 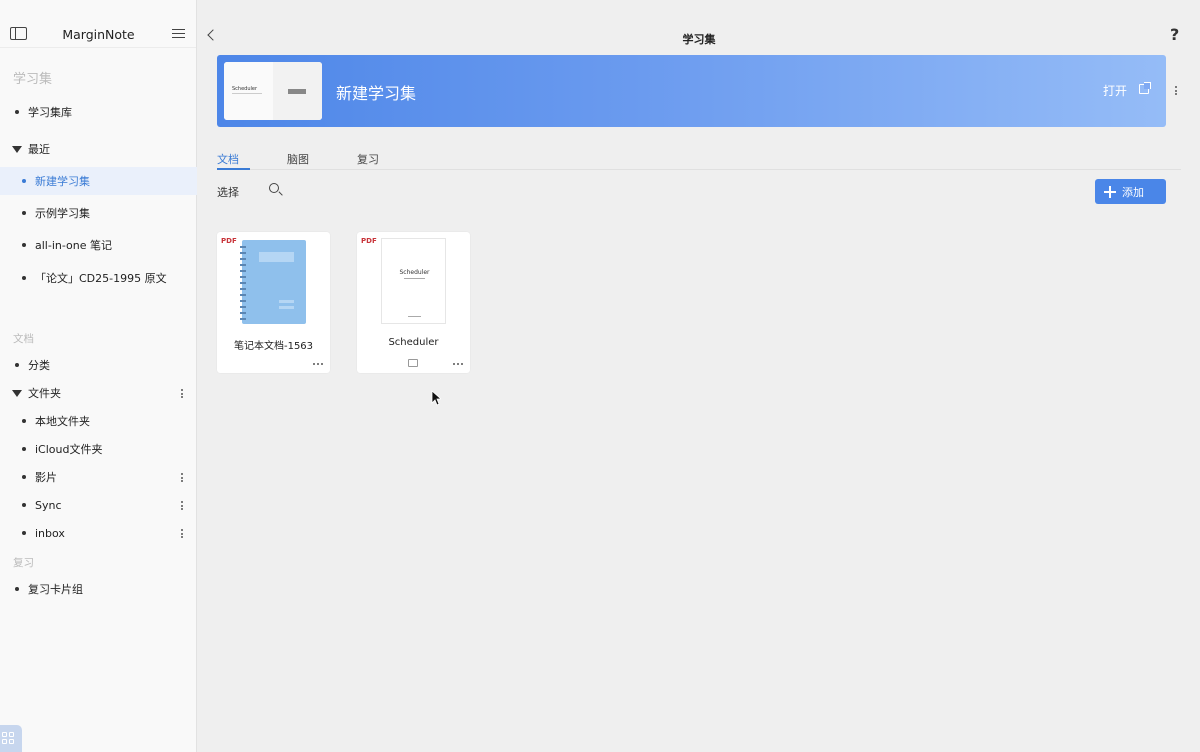 I want to click on tab-bar: 文档 脑图 复习, so click(x=699, y=159).